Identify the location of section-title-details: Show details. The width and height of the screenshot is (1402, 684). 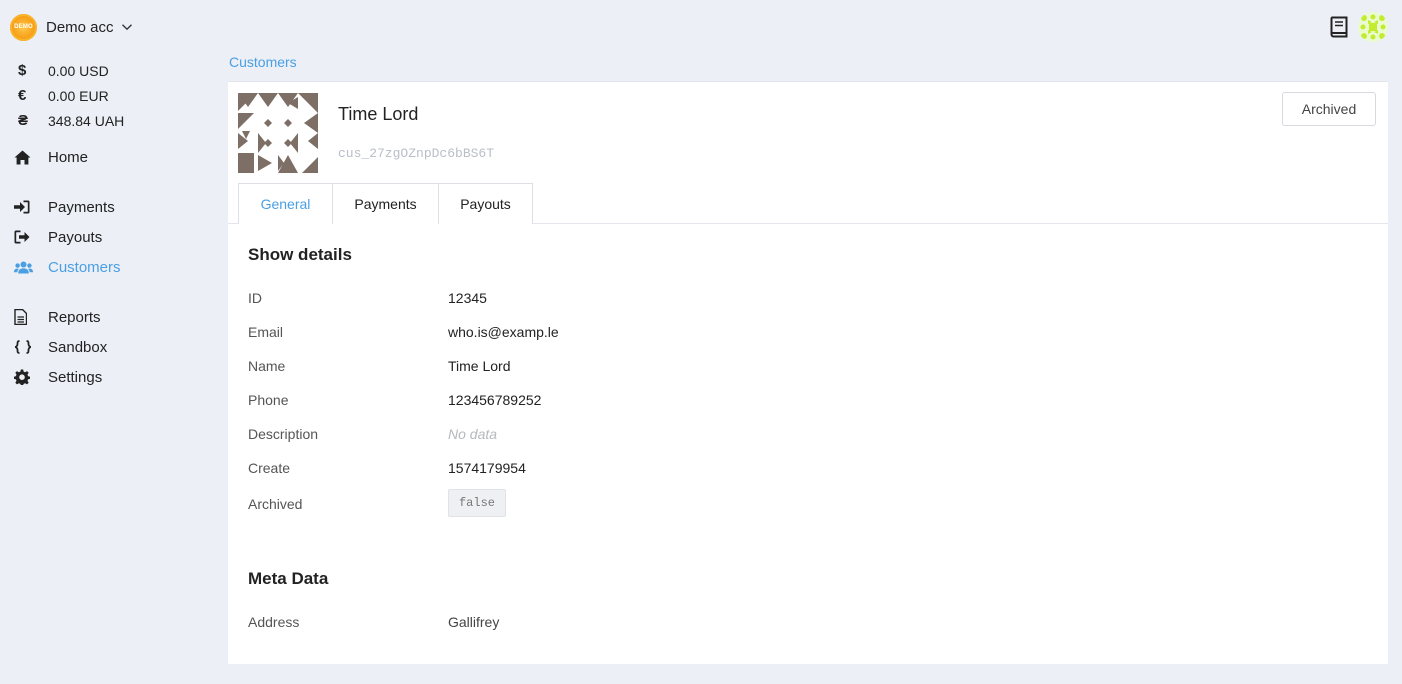
(300, 254).